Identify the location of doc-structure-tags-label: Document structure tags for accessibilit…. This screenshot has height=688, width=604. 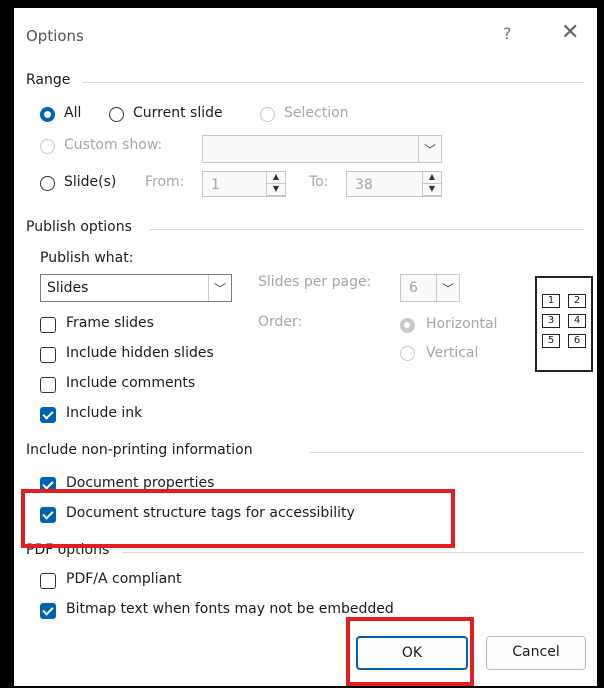
(210, 513).